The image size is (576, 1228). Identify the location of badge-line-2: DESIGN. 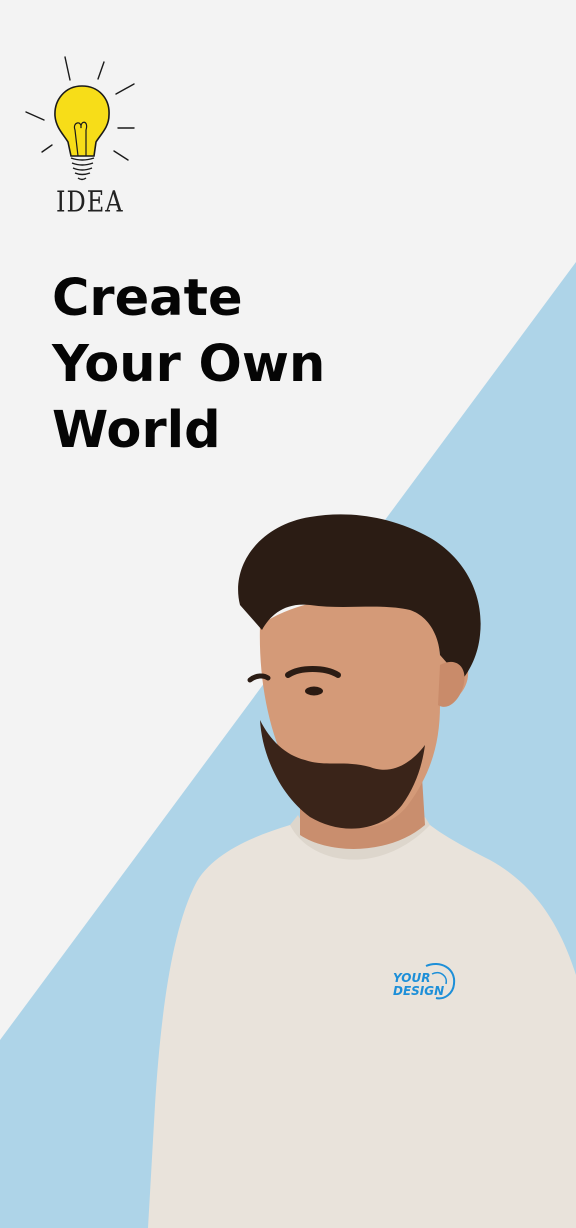
(419, 991).